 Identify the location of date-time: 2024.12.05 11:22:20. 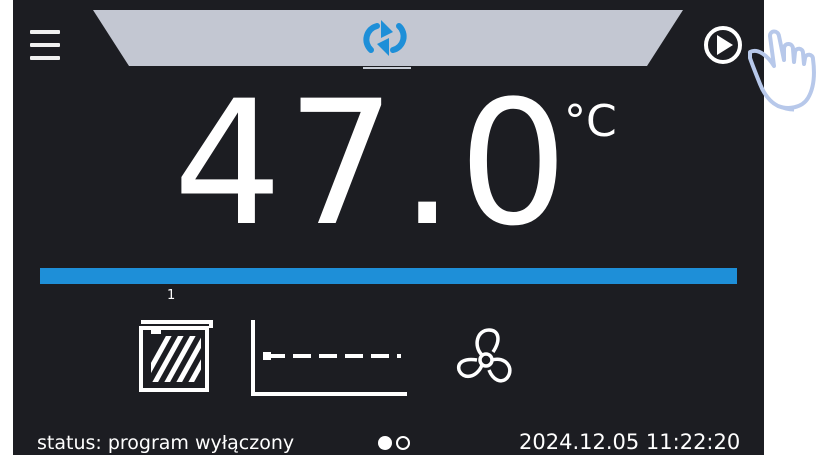
(630, 442).